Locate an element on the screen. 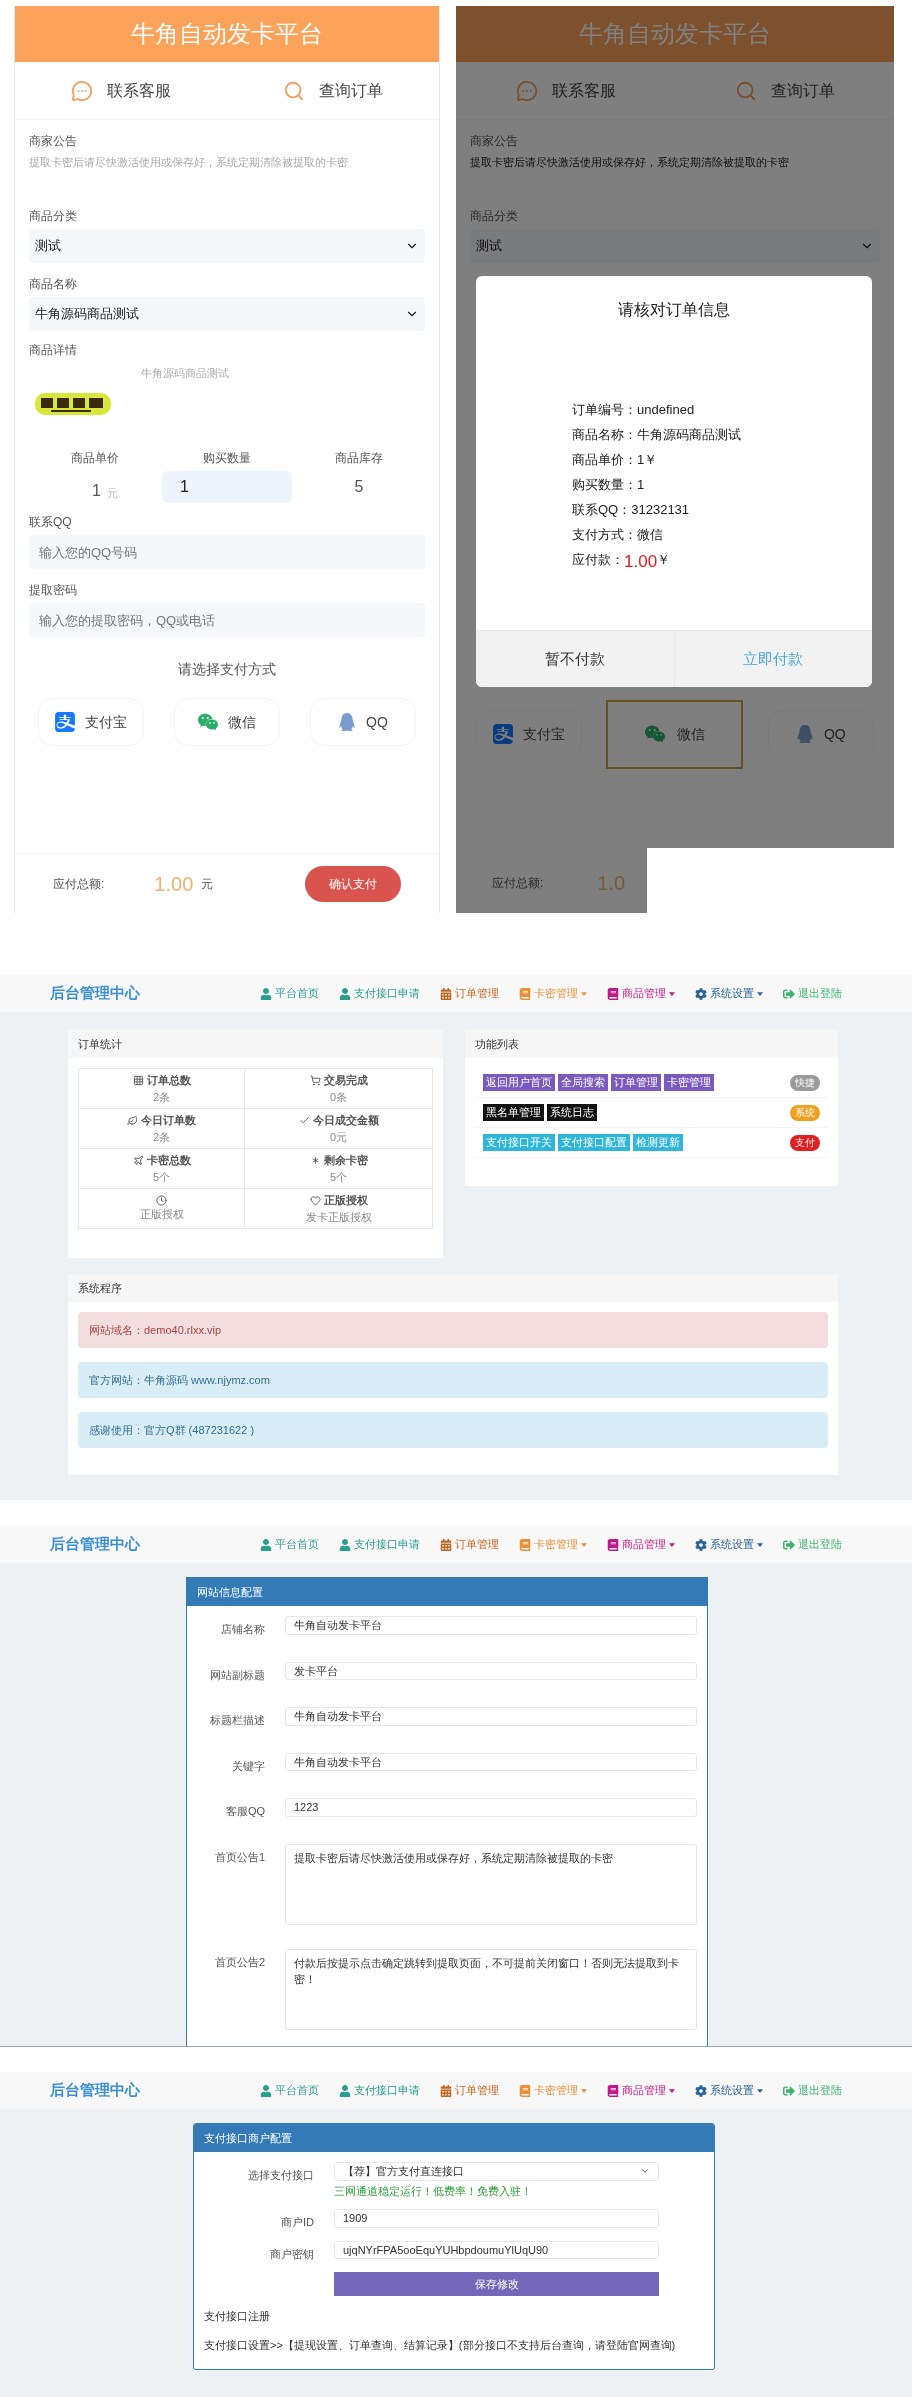 This screenshot has width=912, height=2397. stat-value: 0元 is located at coordinates (338, 1137).